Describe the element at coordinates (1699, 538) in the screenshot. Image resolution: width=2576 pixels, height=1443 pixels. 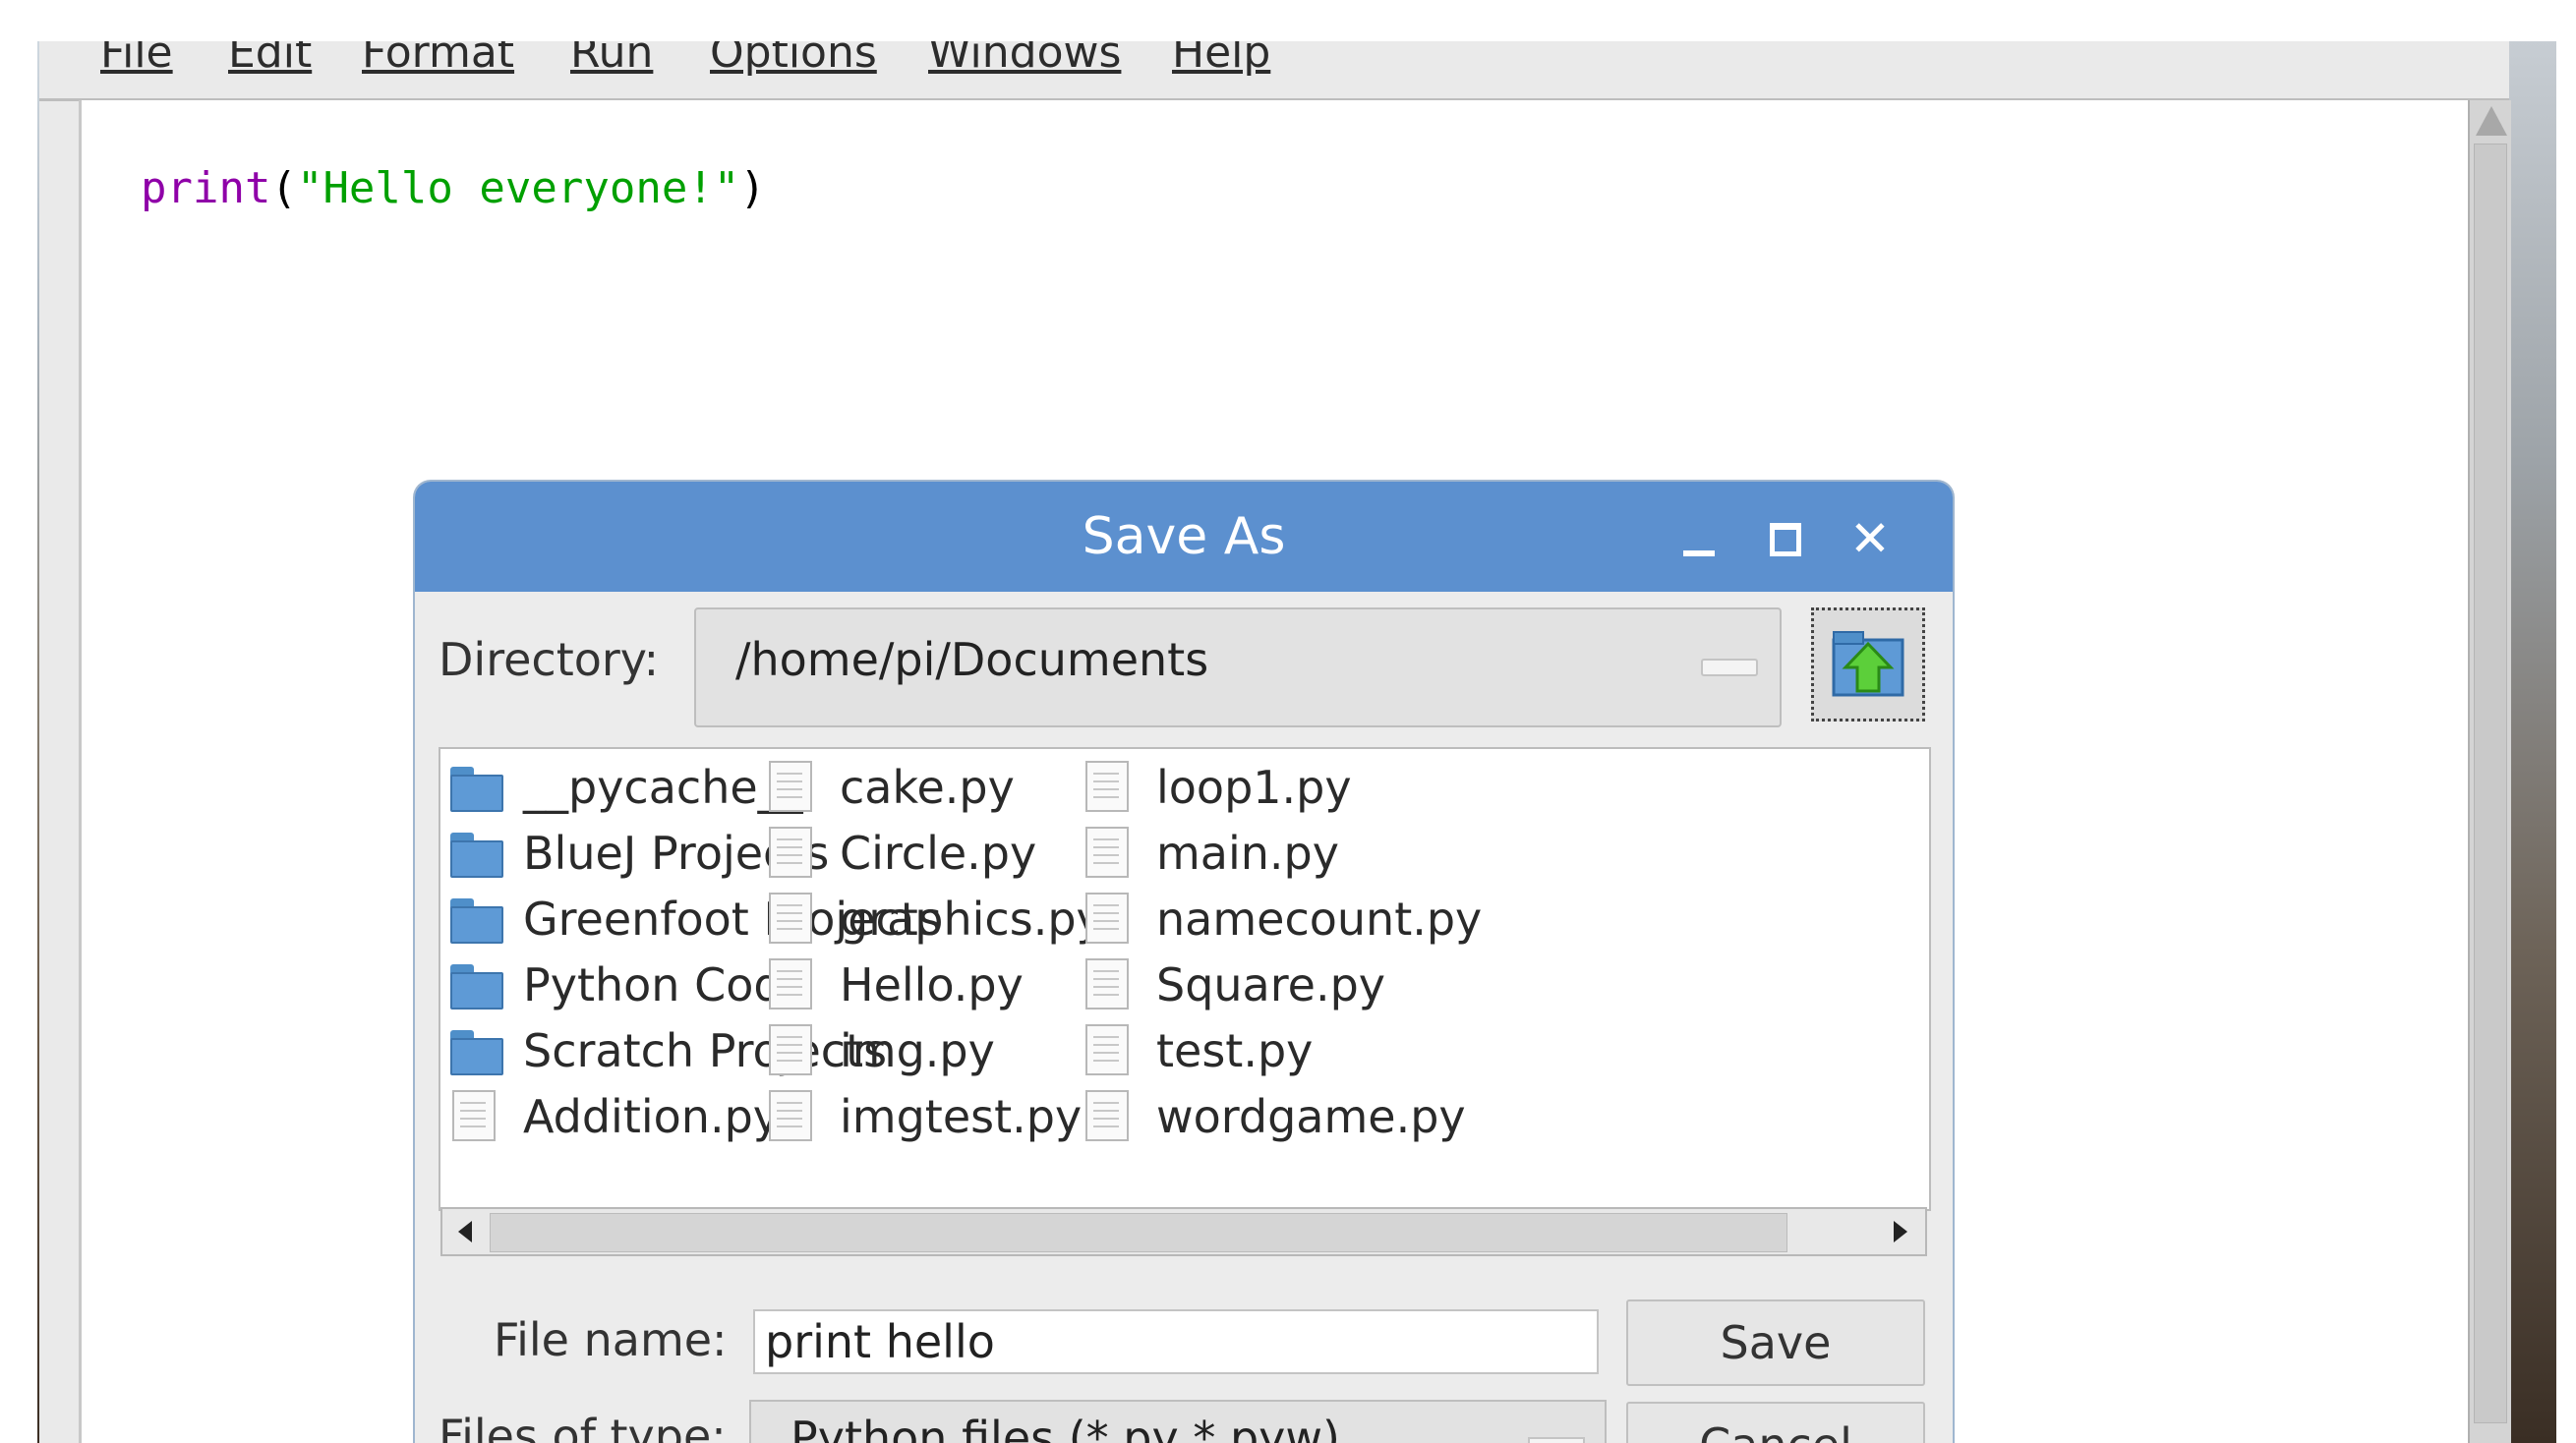
I see `minimize-button` at that location.